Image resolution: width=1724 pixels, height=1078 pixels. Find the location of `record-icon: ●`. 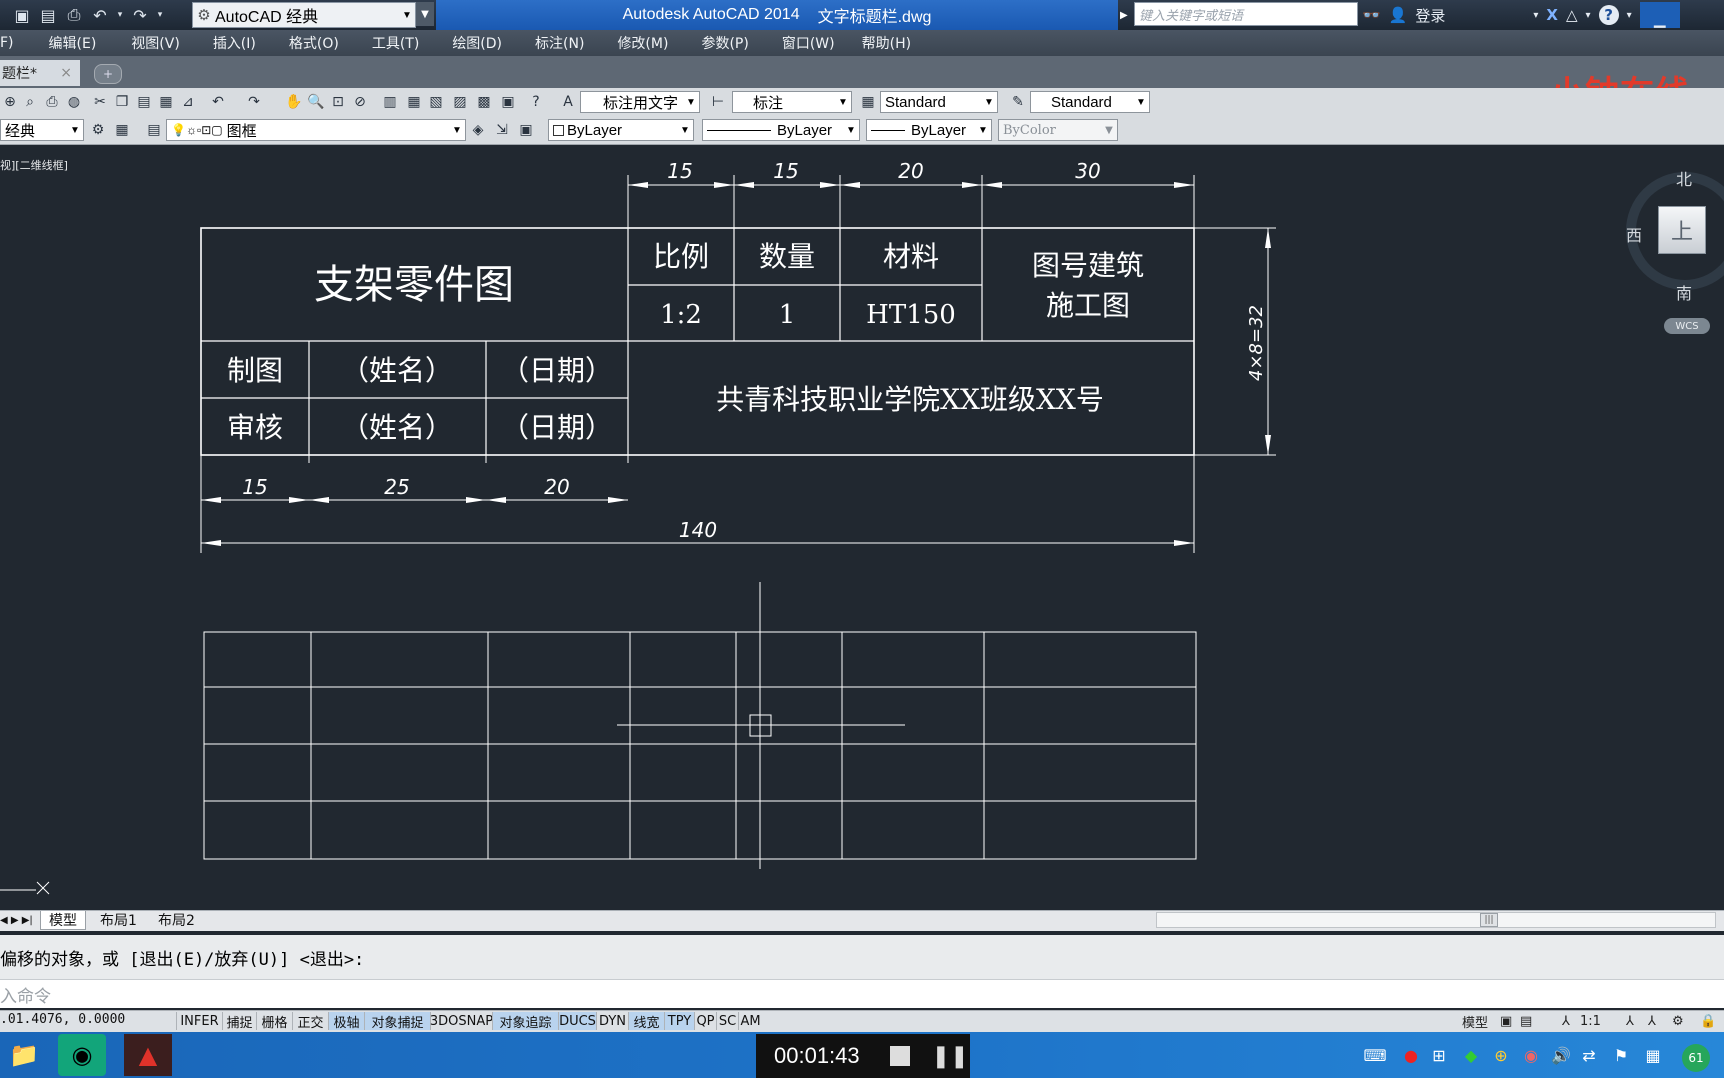

record-icon: ● is located at coordinates (1411, 1055).